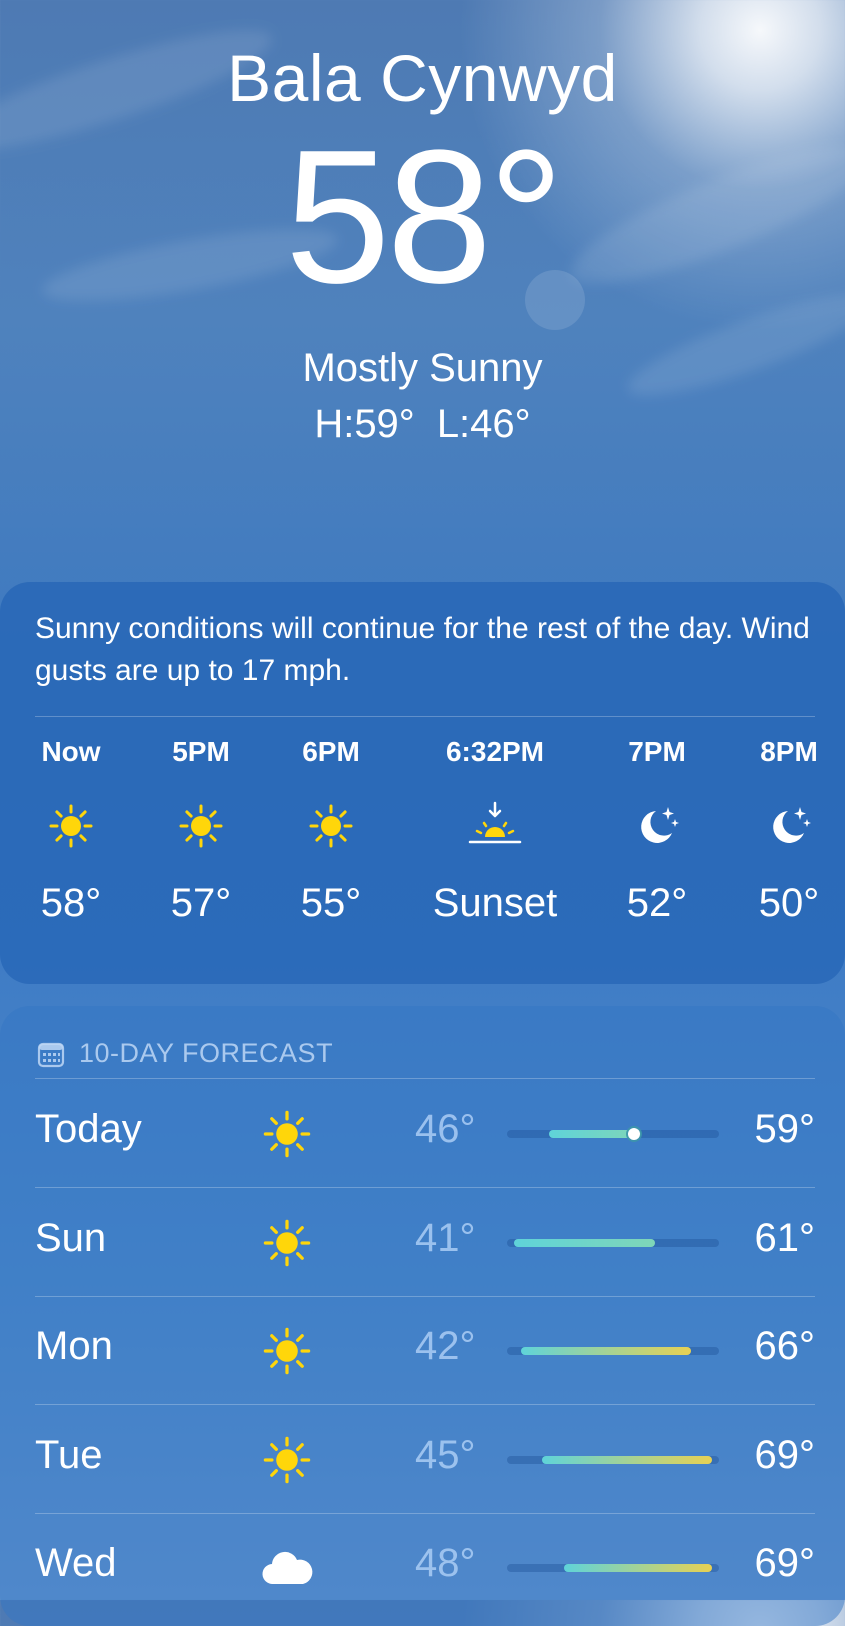 The width and height of the screenshot is (845, 1626). I want to click on forecast-row: Wed 48° 69°, so click(425, 1568).